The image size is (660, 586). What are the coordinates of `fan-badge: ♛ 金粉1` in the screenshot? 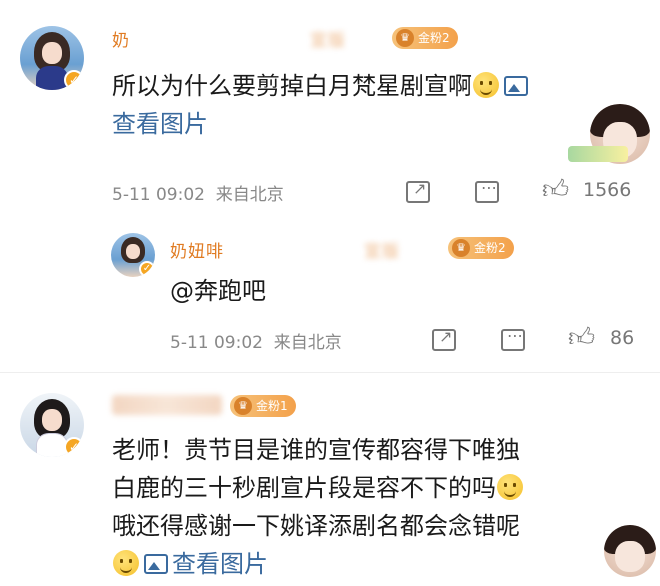 It's located at (263, 406).